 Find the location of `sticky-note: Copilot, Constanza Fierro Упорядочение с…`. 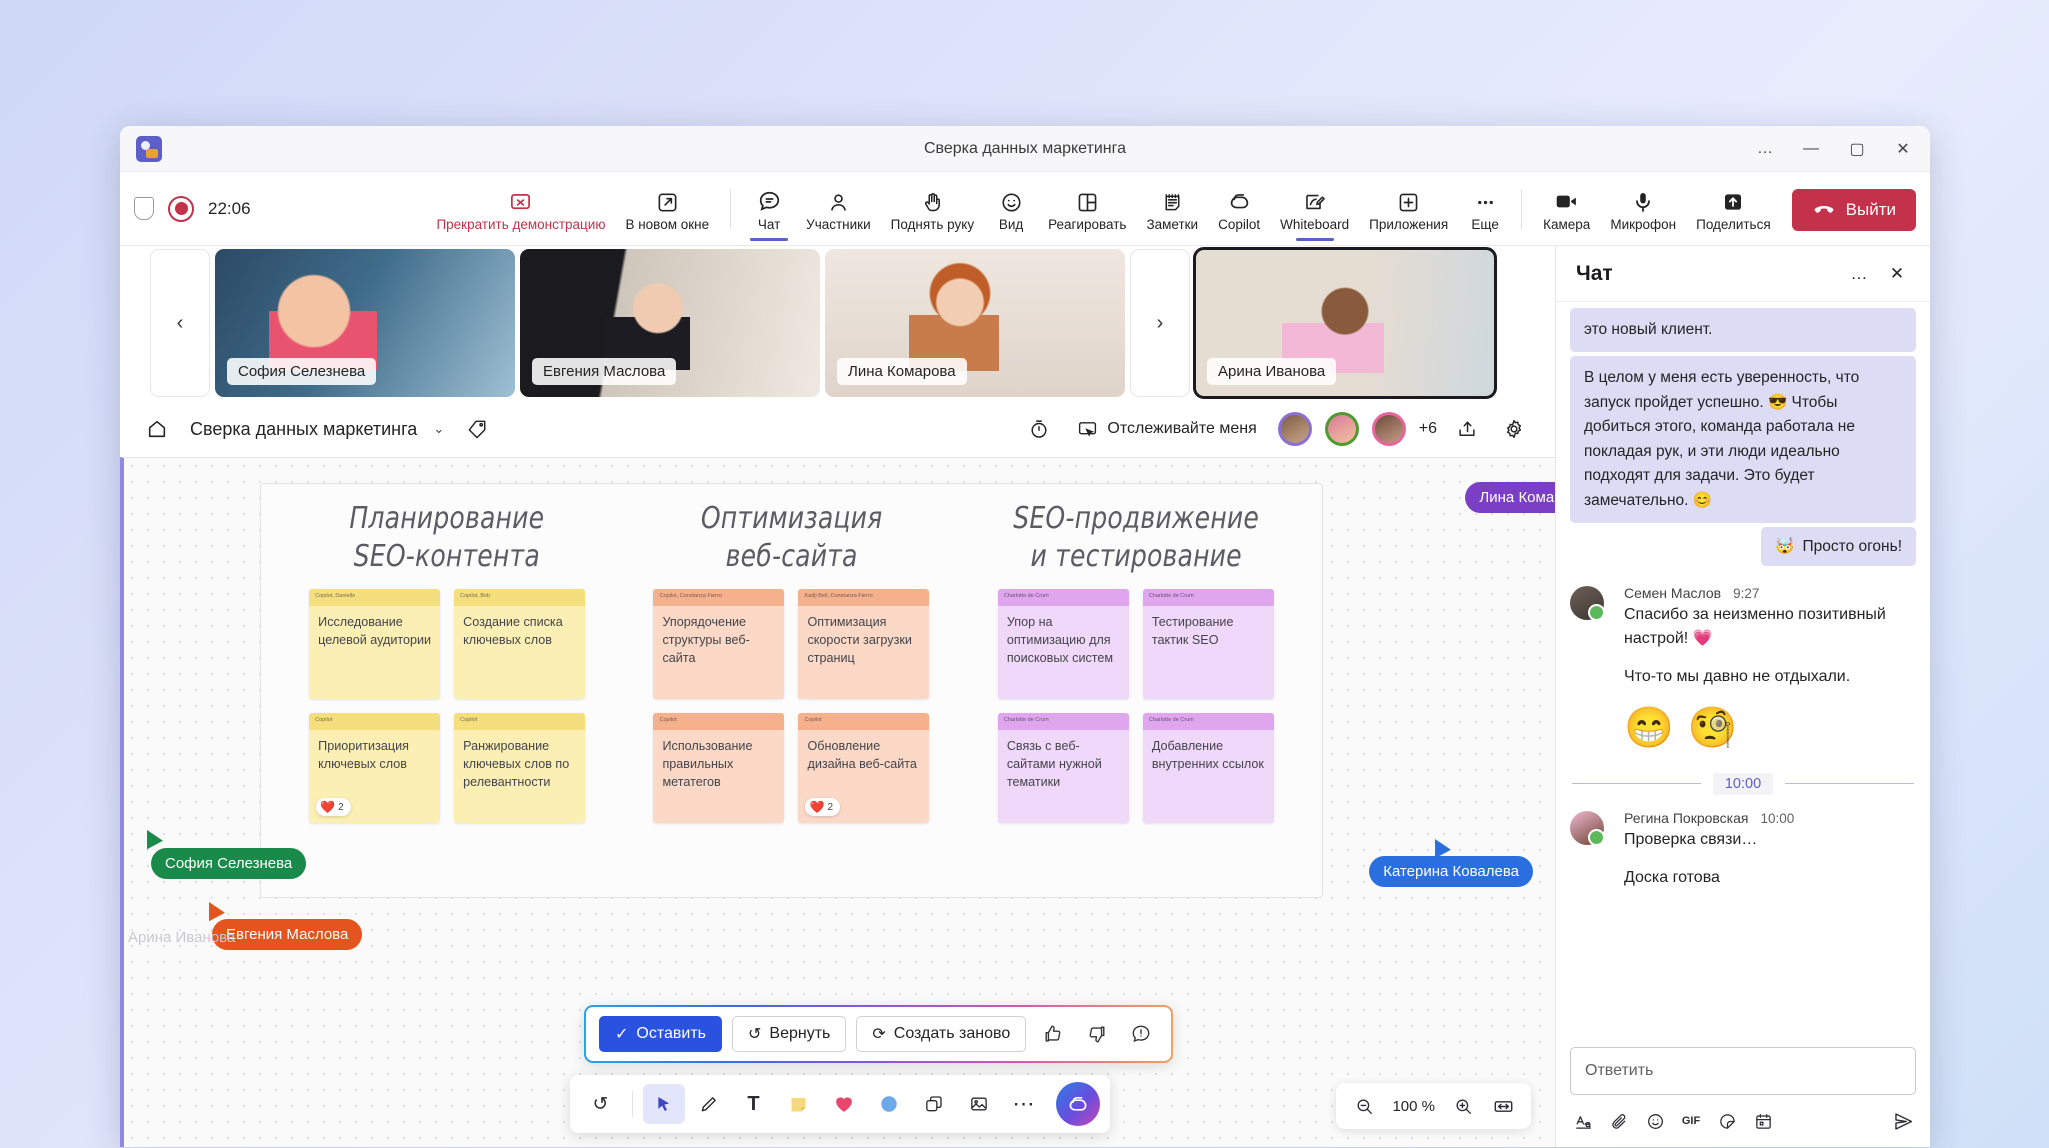

sticky-note: Copilot, Constanza Fierro Упорядочение с… is located at coordinates (719, 644).